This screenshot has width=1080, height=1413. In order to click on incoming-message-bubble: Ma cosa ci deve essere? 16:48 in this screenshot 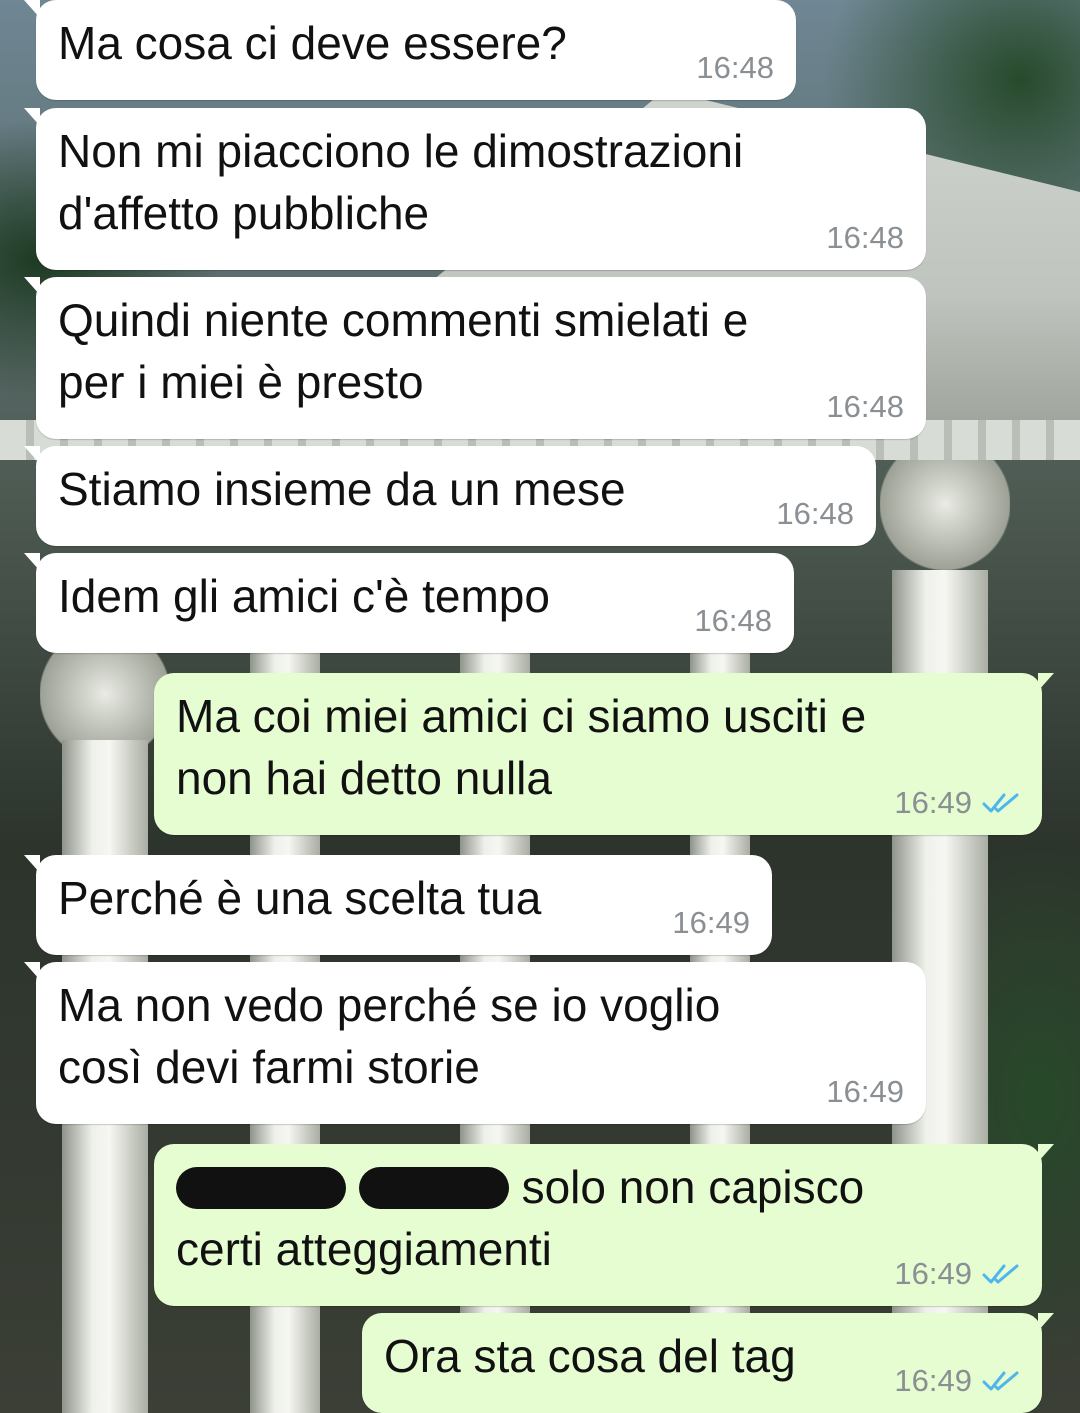, I will do `click(410, 50)`.